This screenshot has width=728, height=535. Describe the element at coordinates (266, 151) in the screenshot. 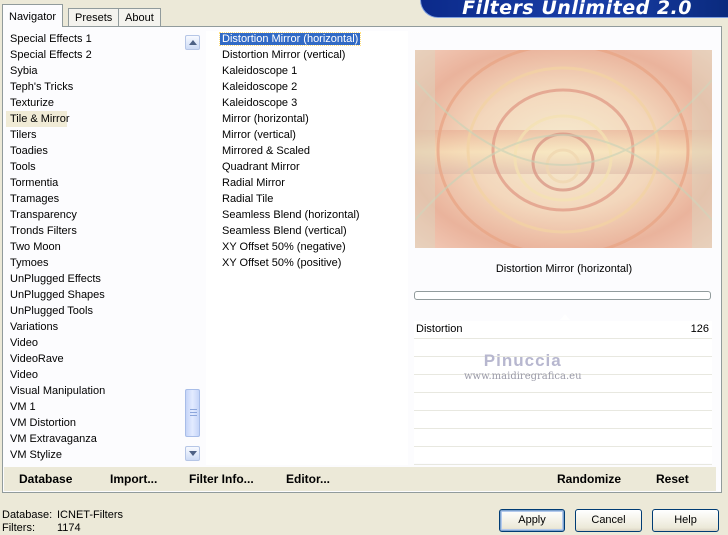

I see `filter-item-label: Mirrored & Scaled` at that location.